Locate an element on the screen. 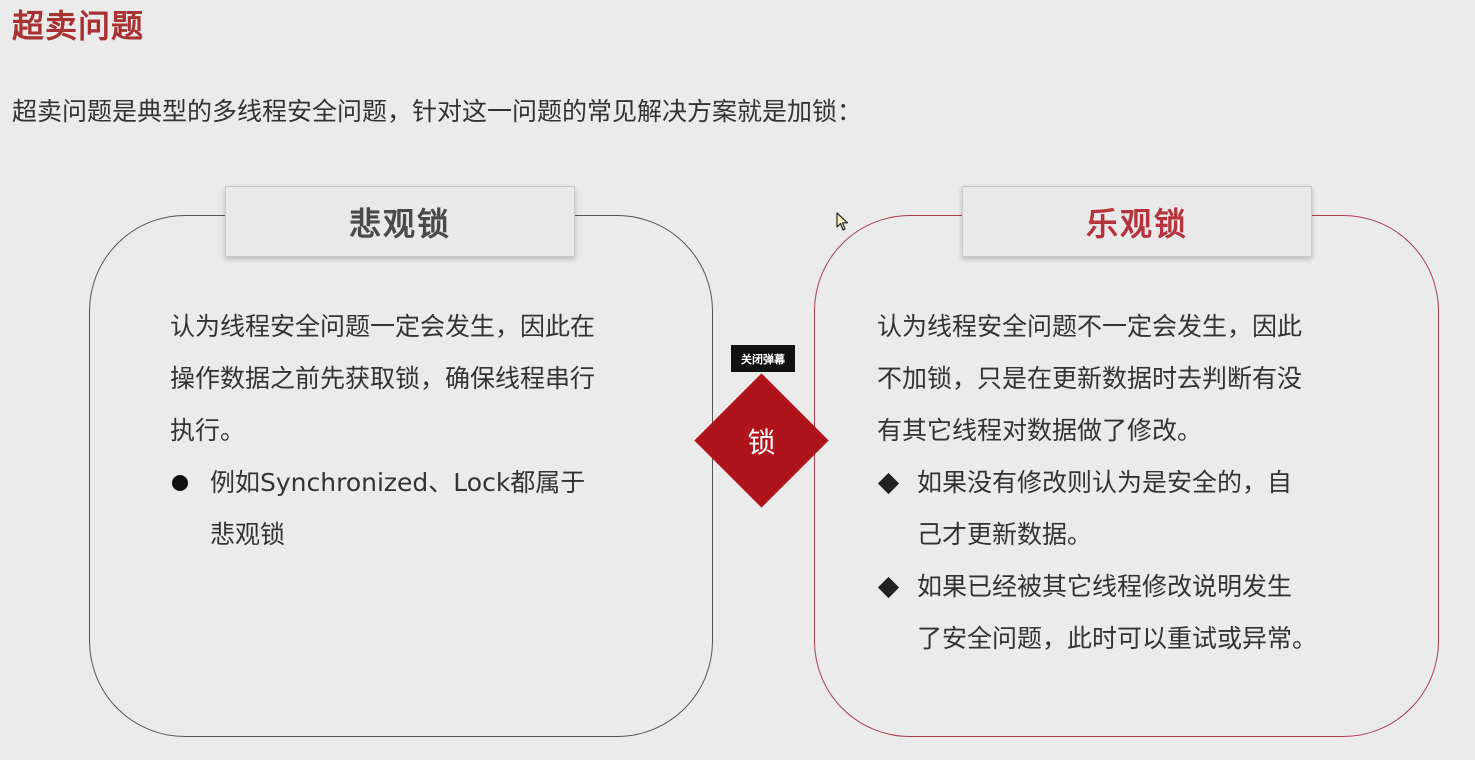 The width and height of the screenshot is (1475, 760). bullet-line: 悲观锁 is located at coordinates (248, 534).